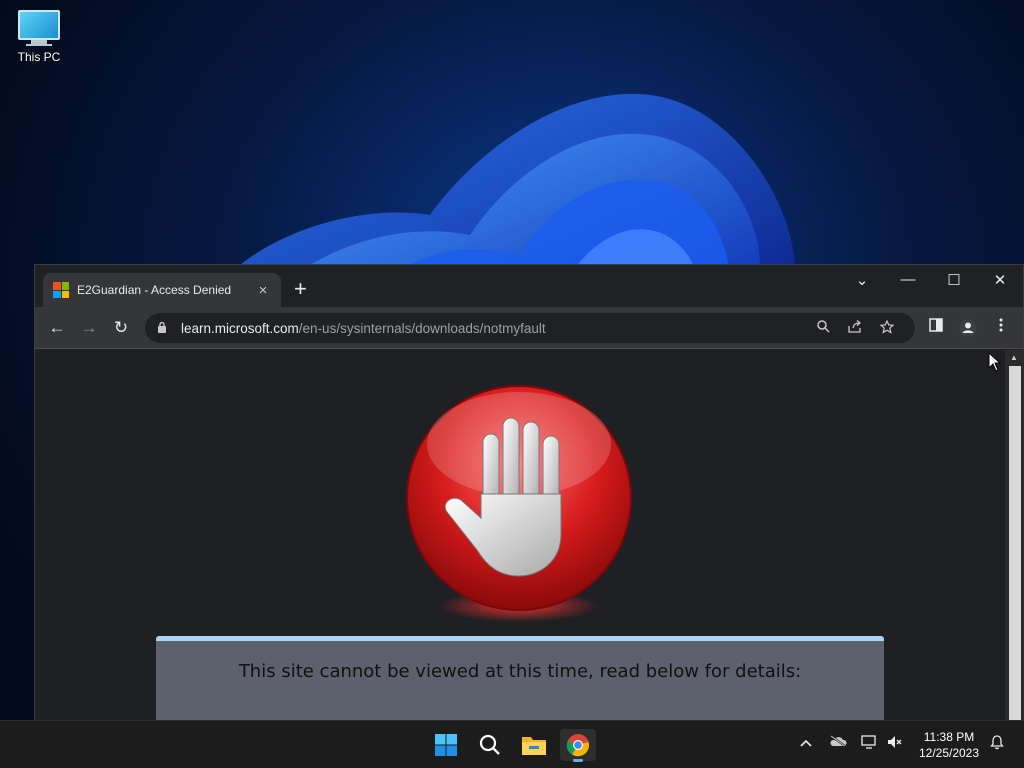  I want to click on tab-e2guardian: E2Guardian - Access Denied ×, so click(162, 290).